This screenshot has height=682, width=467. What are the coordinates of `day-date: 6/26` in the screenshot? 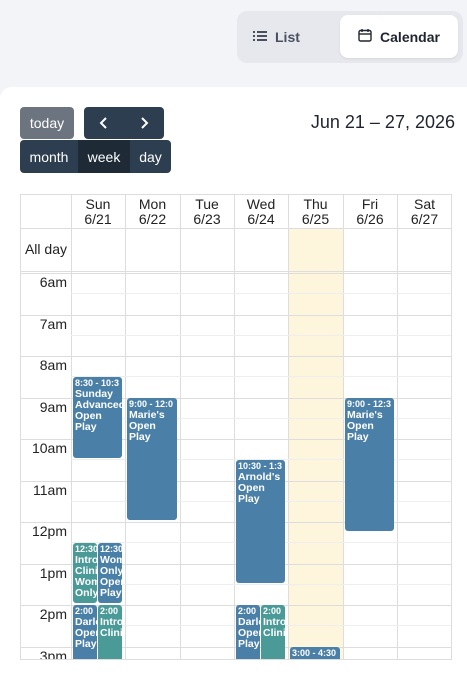 It's located at (370, 219).